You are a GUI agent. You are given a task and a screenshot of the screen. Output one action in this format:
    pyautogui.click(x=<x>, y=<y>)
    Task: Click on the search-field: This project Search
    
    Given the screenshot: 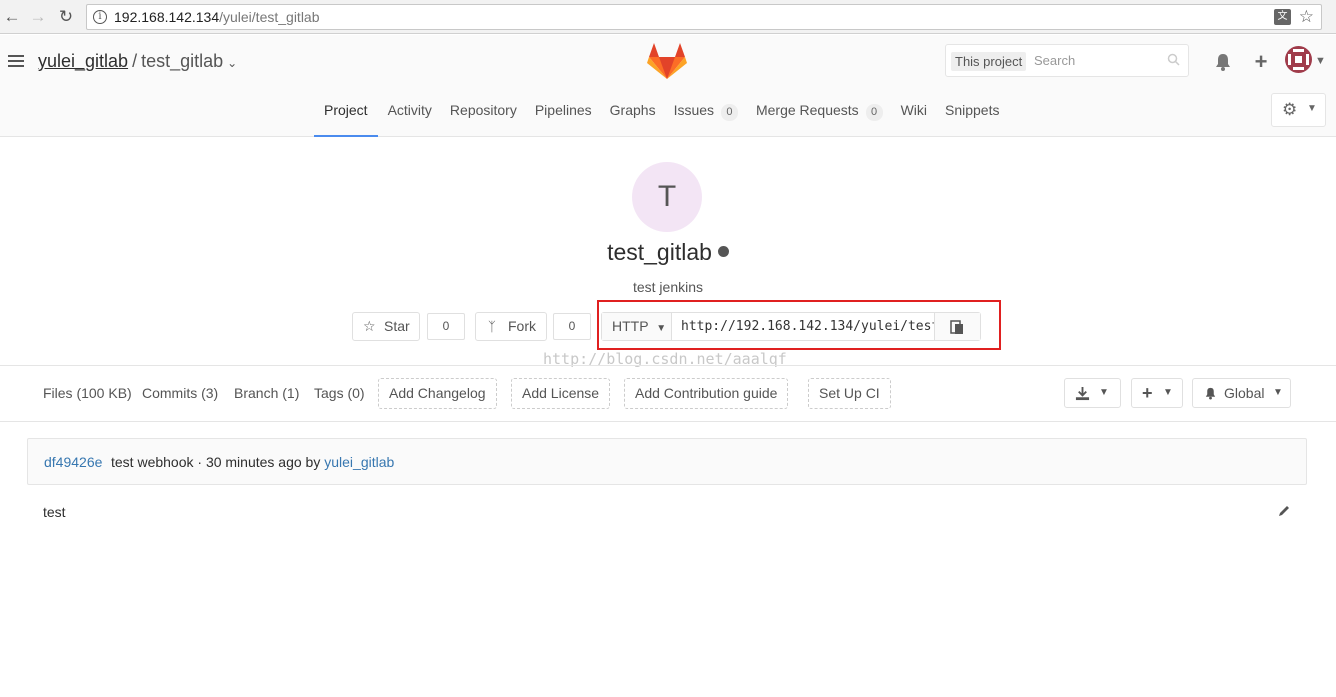 What is the action you would take?
    pyautogui.click(x=1067, y=60)
    